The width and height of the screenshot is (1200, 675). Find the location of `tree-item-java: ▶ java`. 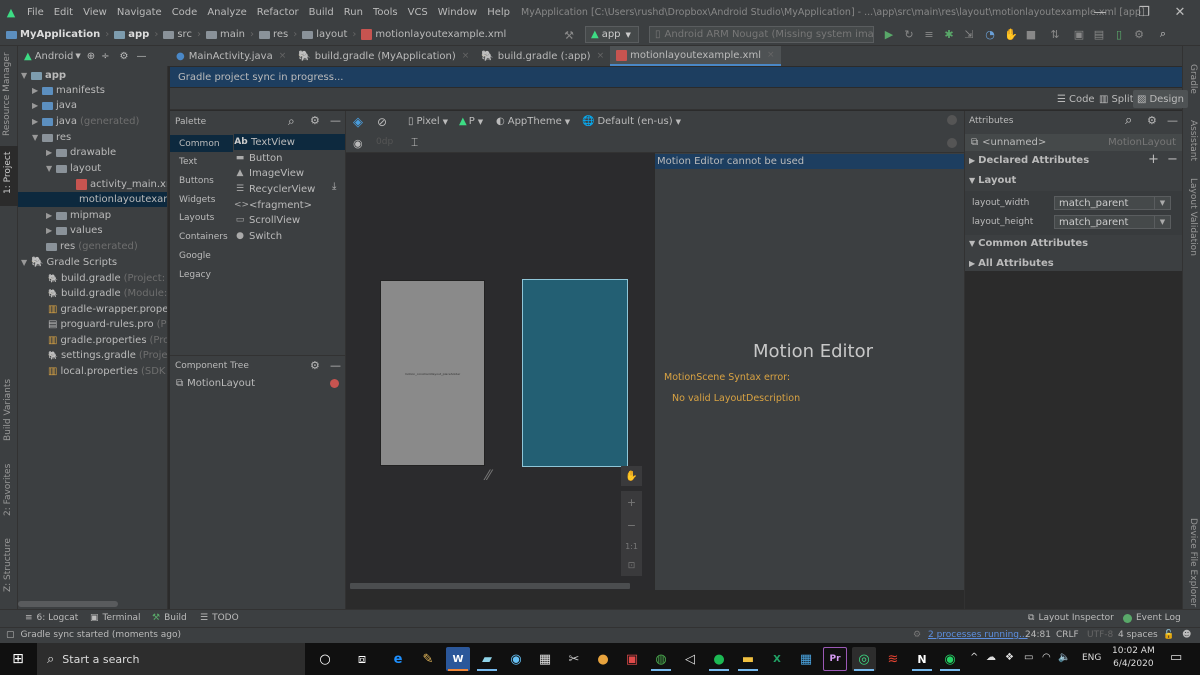

tree-item-java: ▶ java is located at coordinates (54, 105).